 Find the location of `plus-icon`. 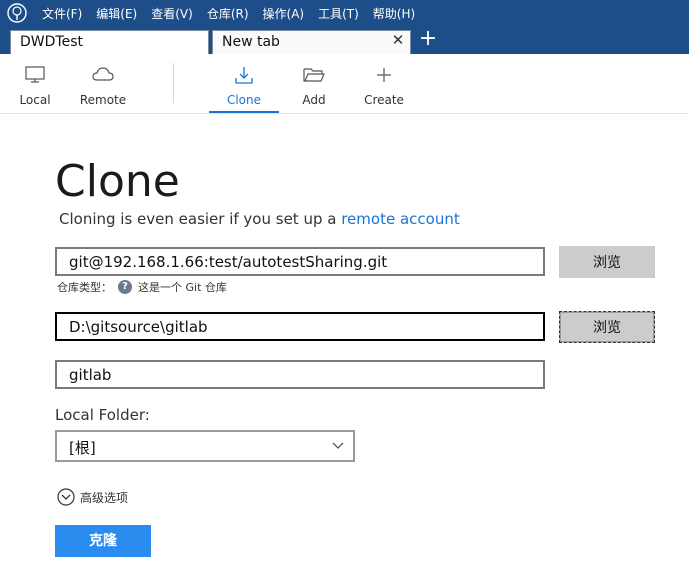

plus-icon is located at coordinates (384, 75).